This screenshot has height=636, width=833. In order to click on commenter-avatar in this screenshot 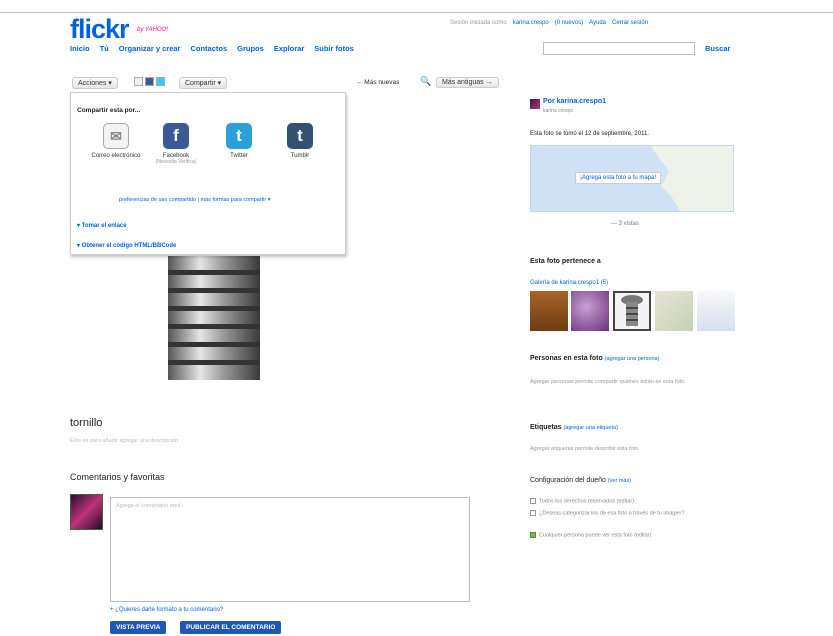, I will do `click(86, 512)`.